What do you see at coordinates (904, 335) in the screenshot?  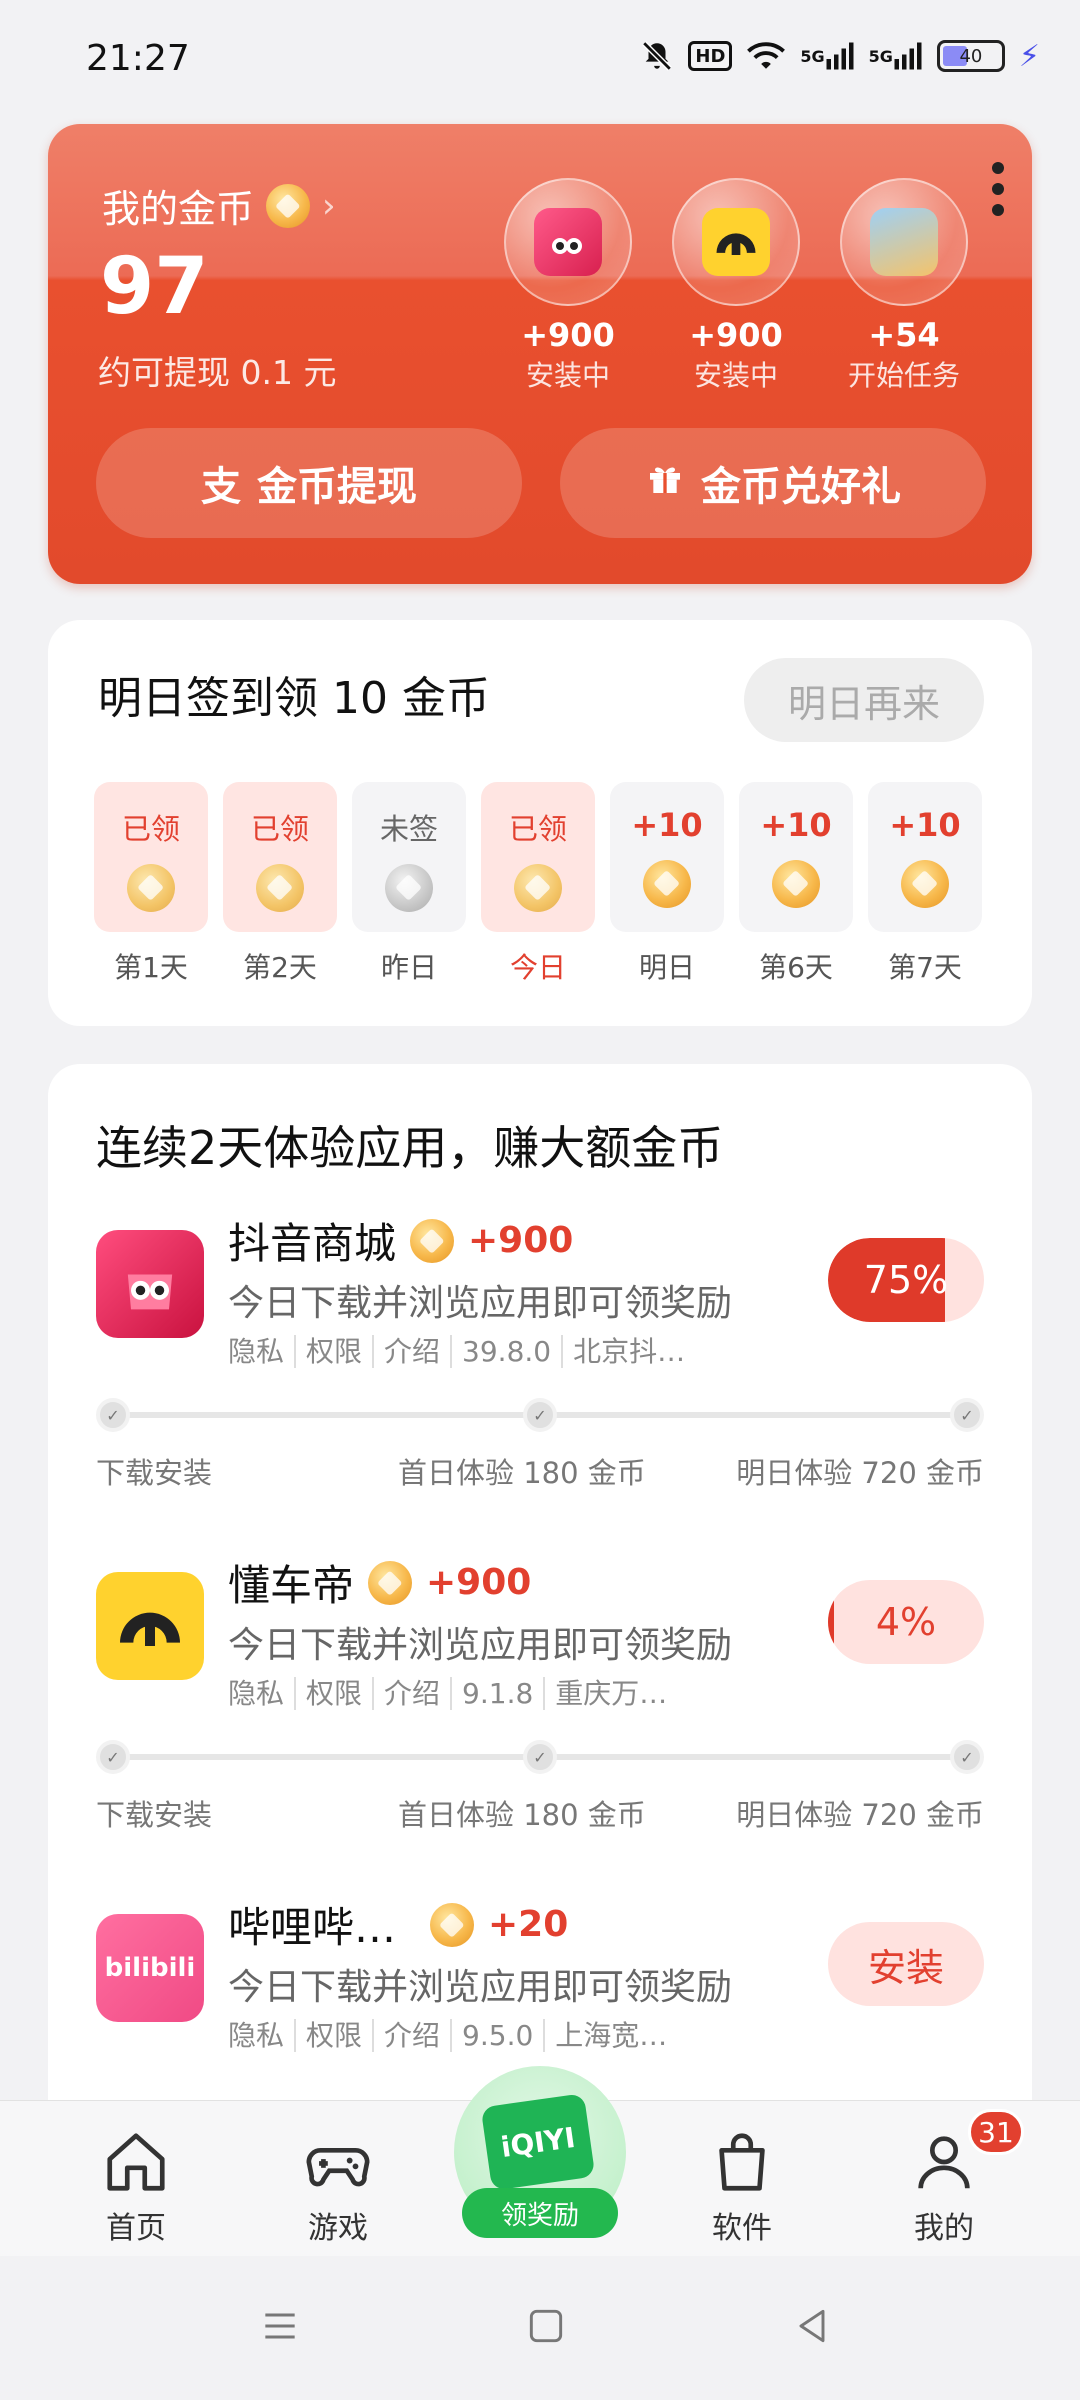 I see `task-points: +54` at bounding box center [904, 335].